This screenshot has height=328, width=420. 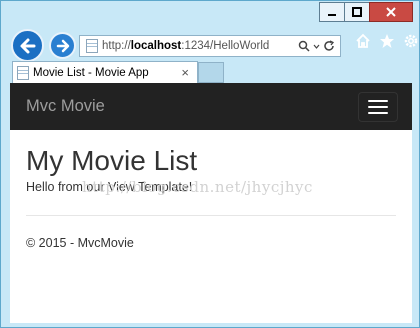 I want to click on back-button, so click(x=27, y=45).